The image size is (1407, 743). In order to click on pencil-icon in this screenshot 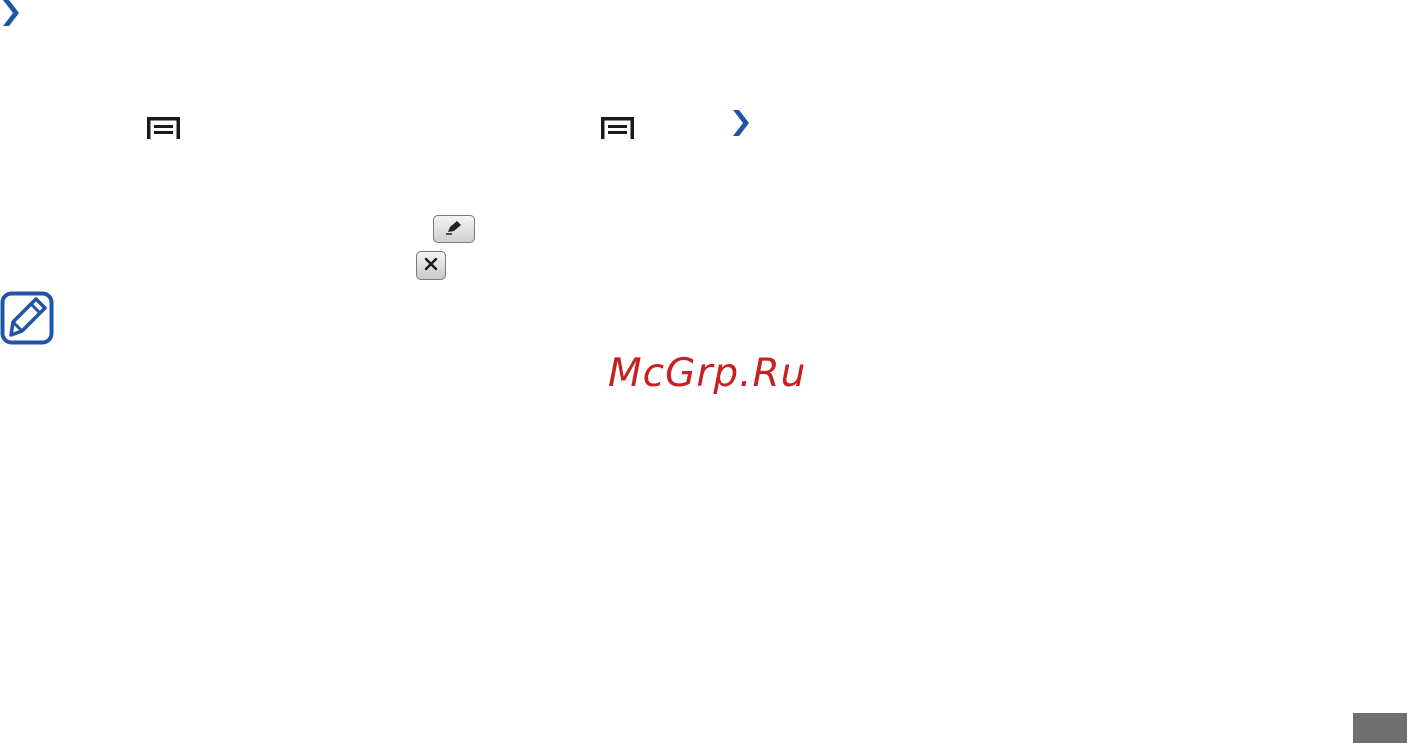, I will do `click(454, 229)`.